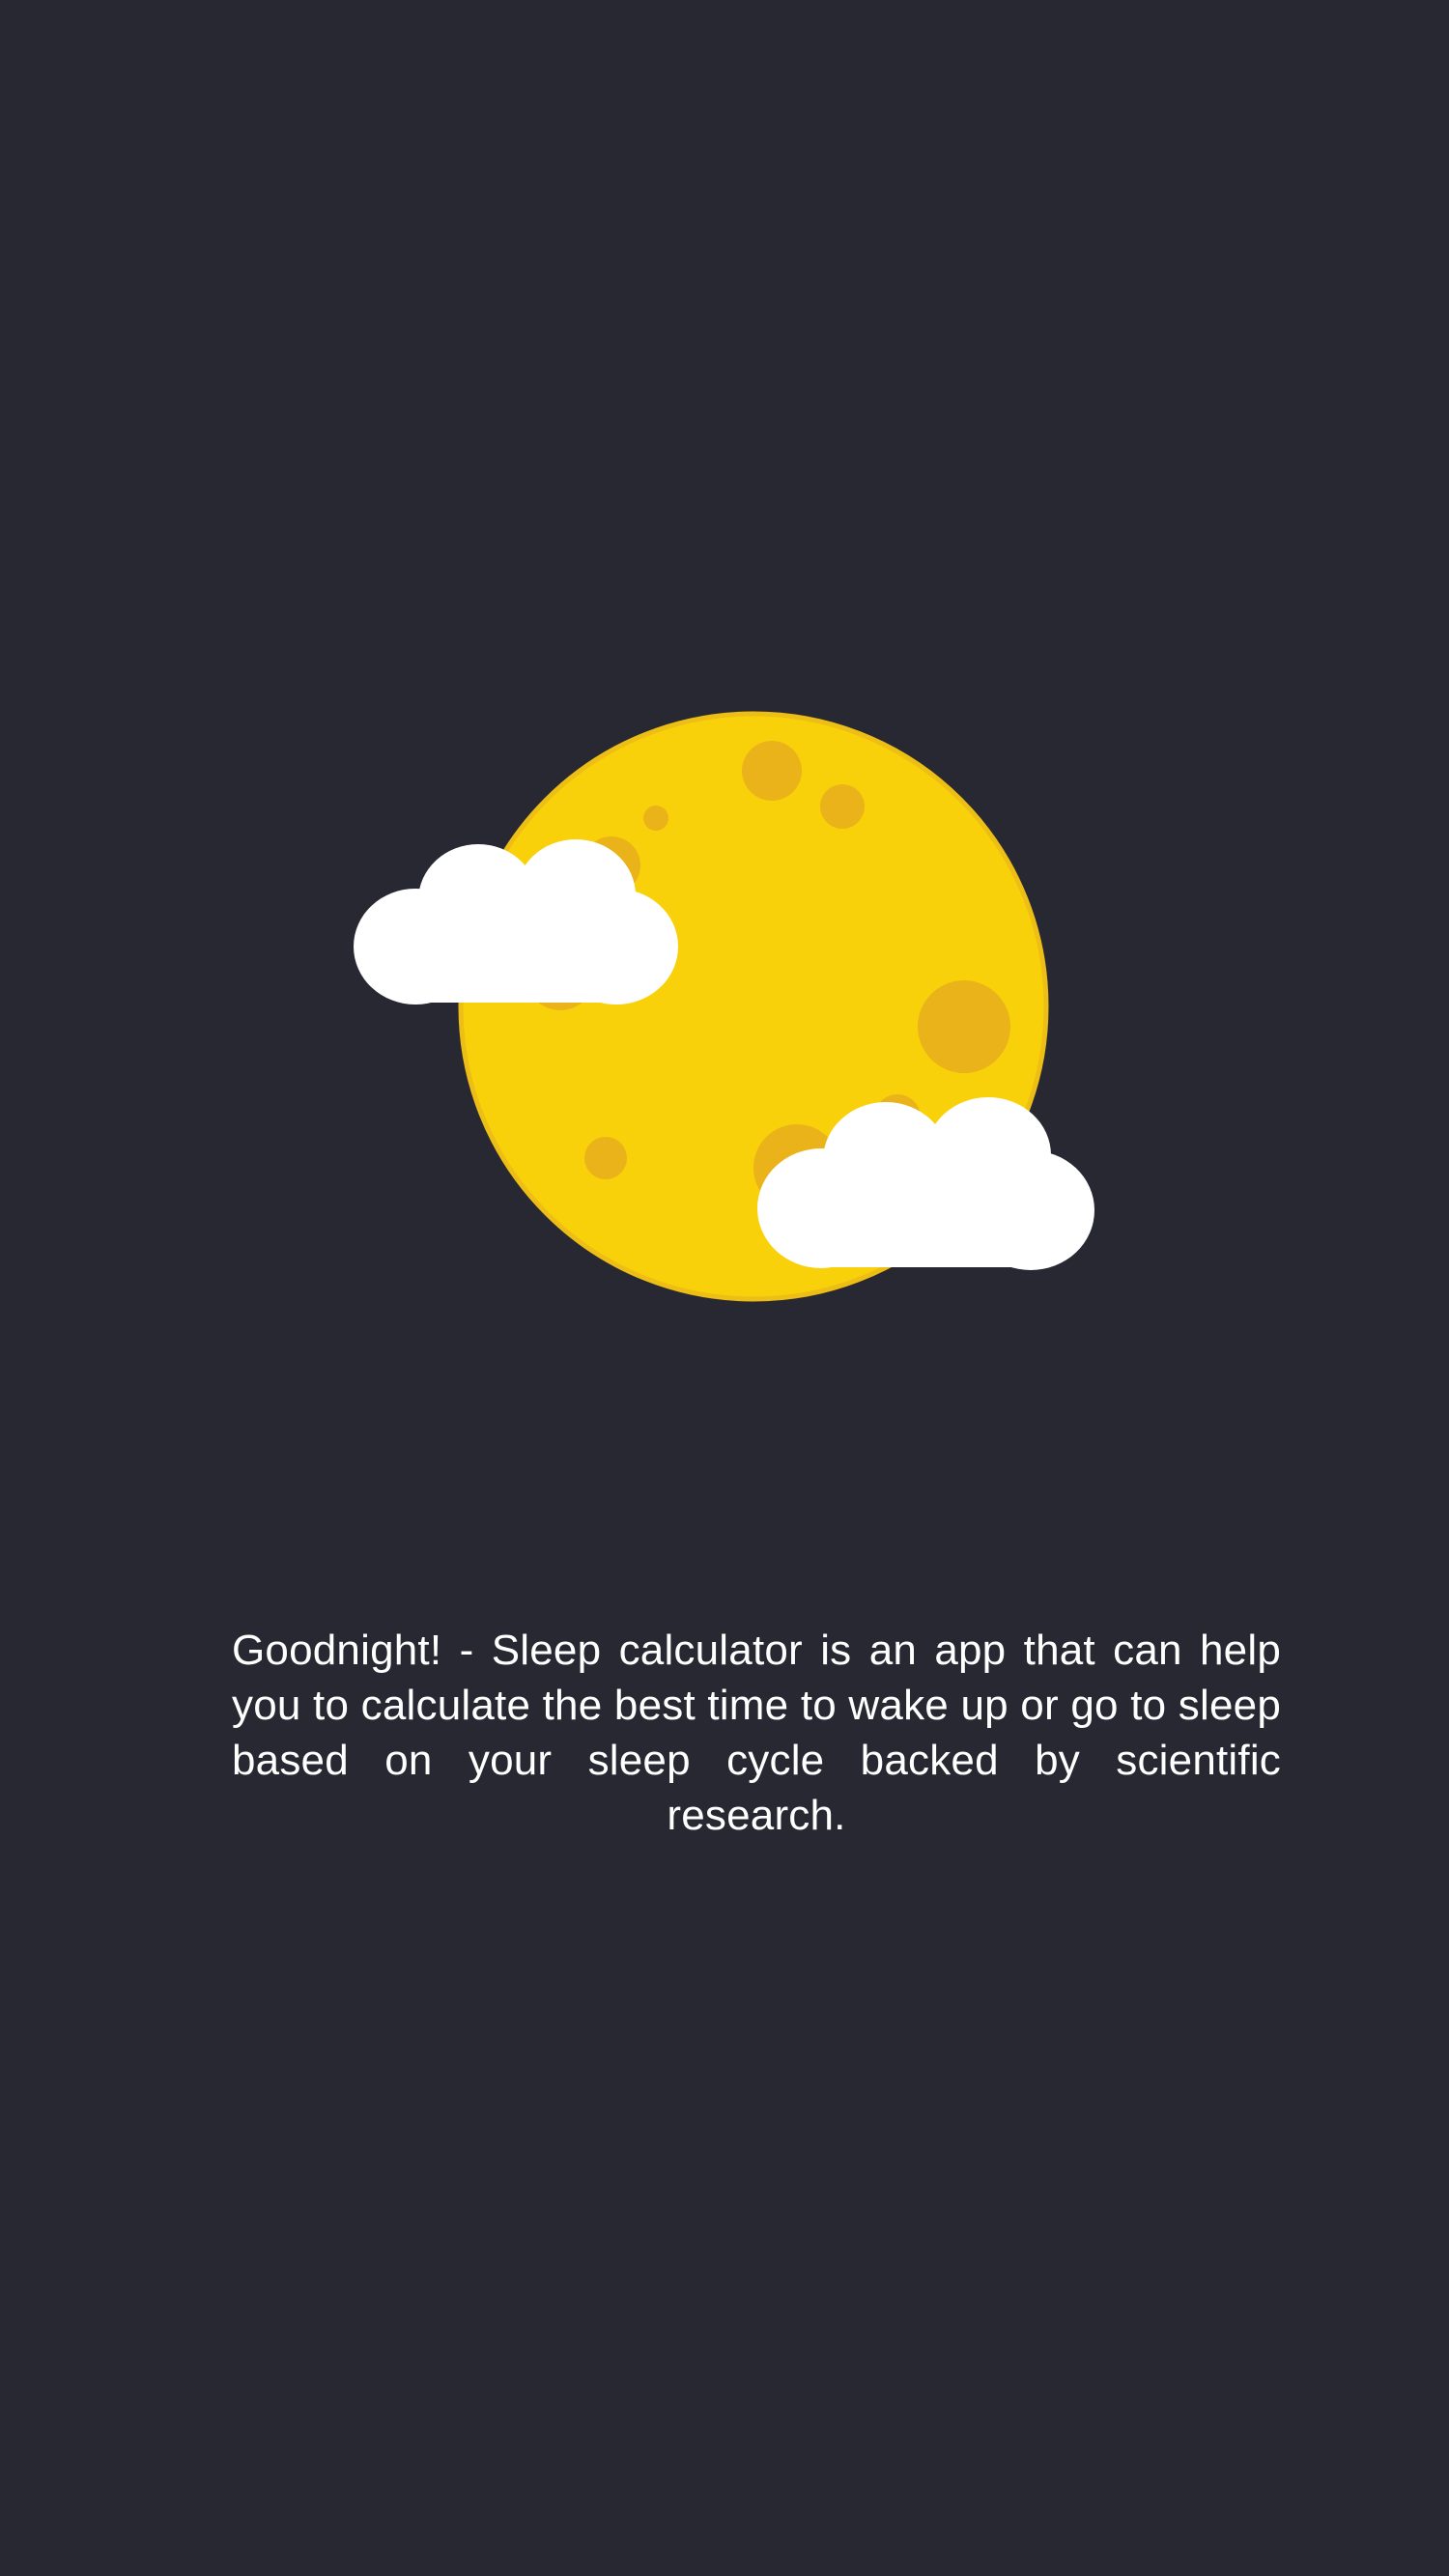 The height and width of the screenshot is (2576, 1449). What do you see at coordinates (724, 1006) in the screenshot?
I see `moon-with-clouds-illustration` at bounding box center [724, 1006].